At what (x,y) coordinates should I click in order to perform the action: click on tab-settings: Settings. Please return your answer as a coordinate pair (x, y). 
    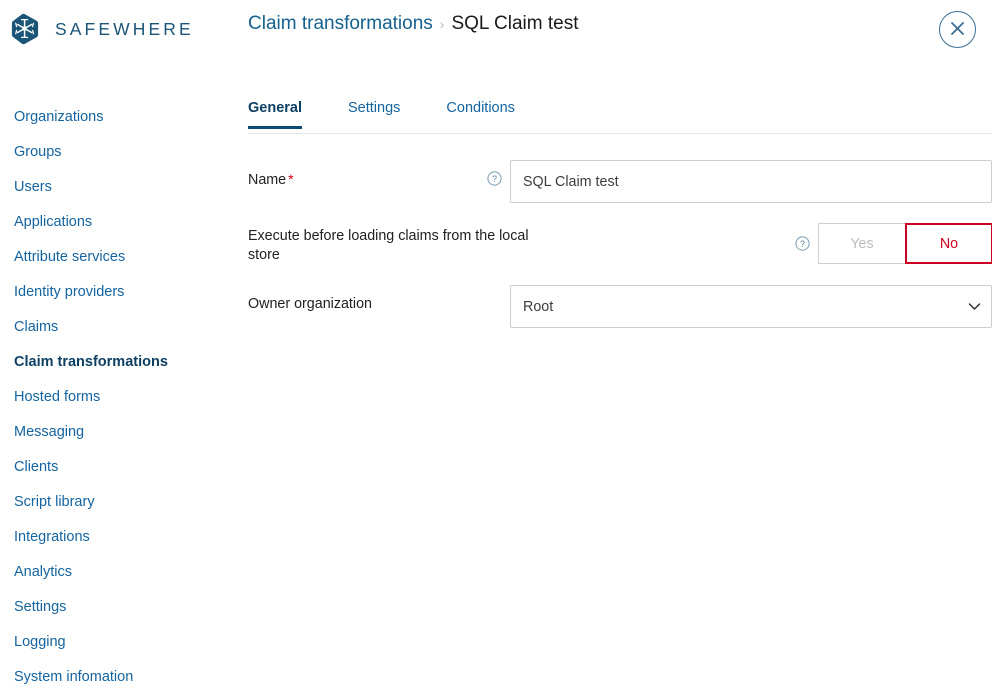
    Looking at the image, I should click on (374, 114).